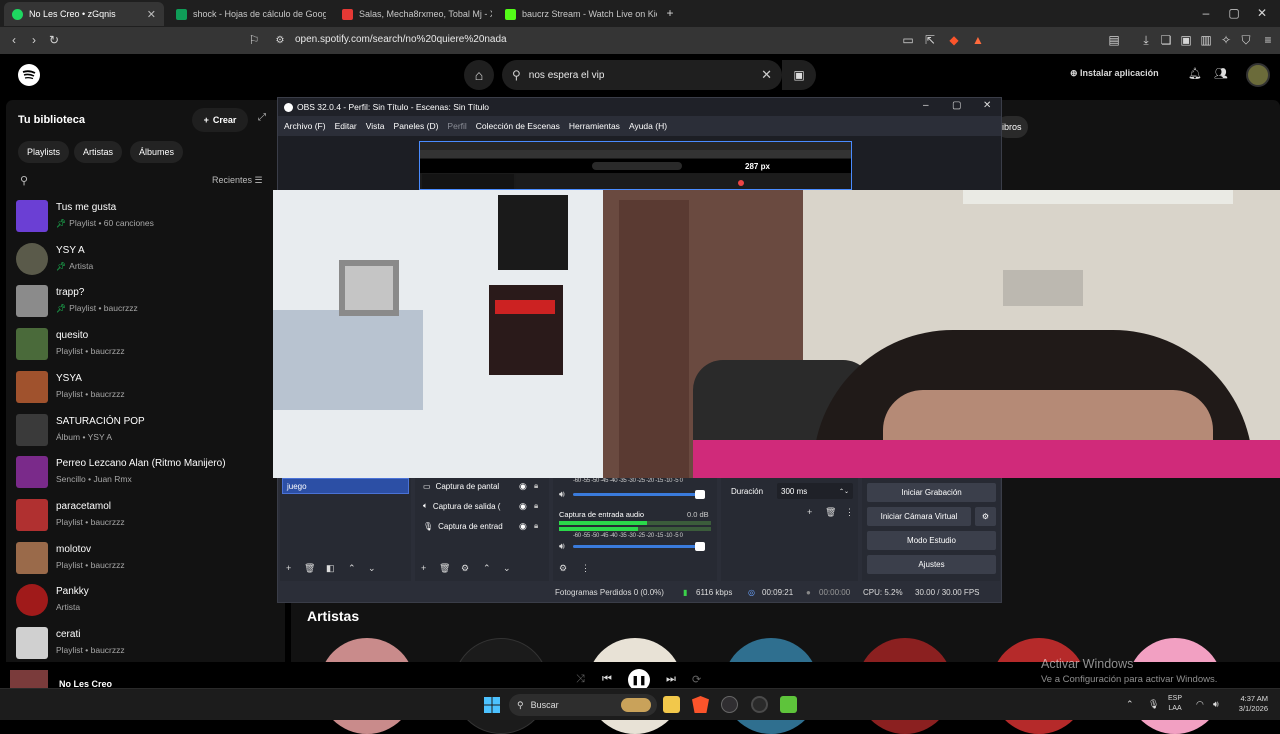  What do you see at coordinates (1186, 40) in the screenshot?
I see `reader-icon: ▣` at bounding box center [1186, 40].